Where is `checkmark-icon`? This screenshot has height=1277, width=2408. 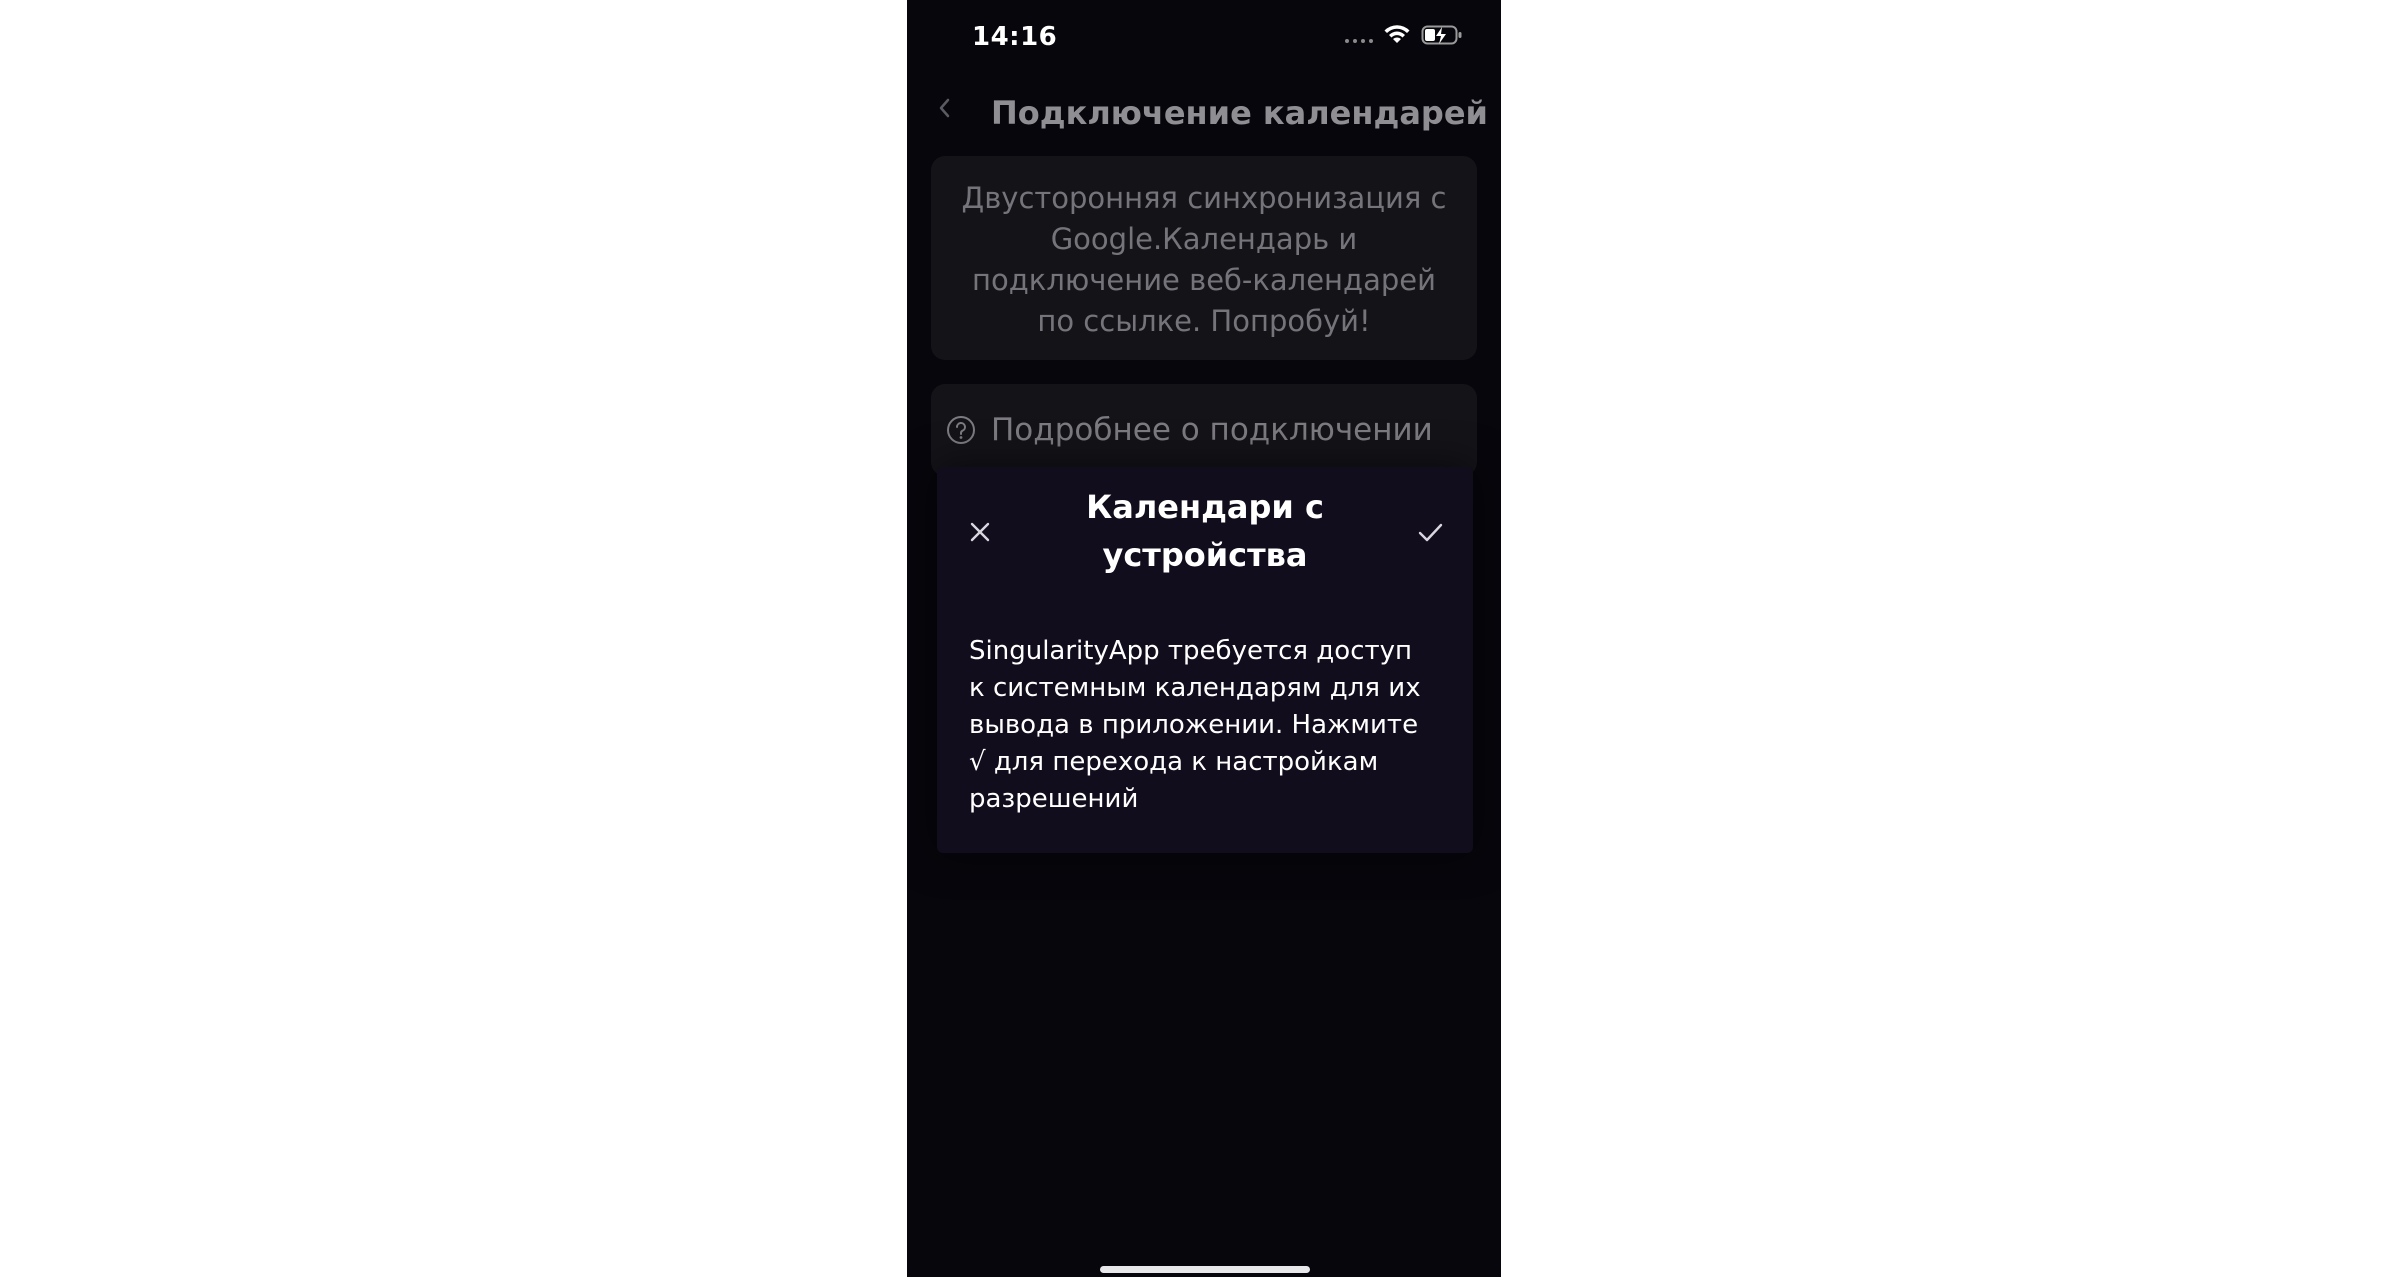
checkmark-icon is located at coordinates (1430, 532).